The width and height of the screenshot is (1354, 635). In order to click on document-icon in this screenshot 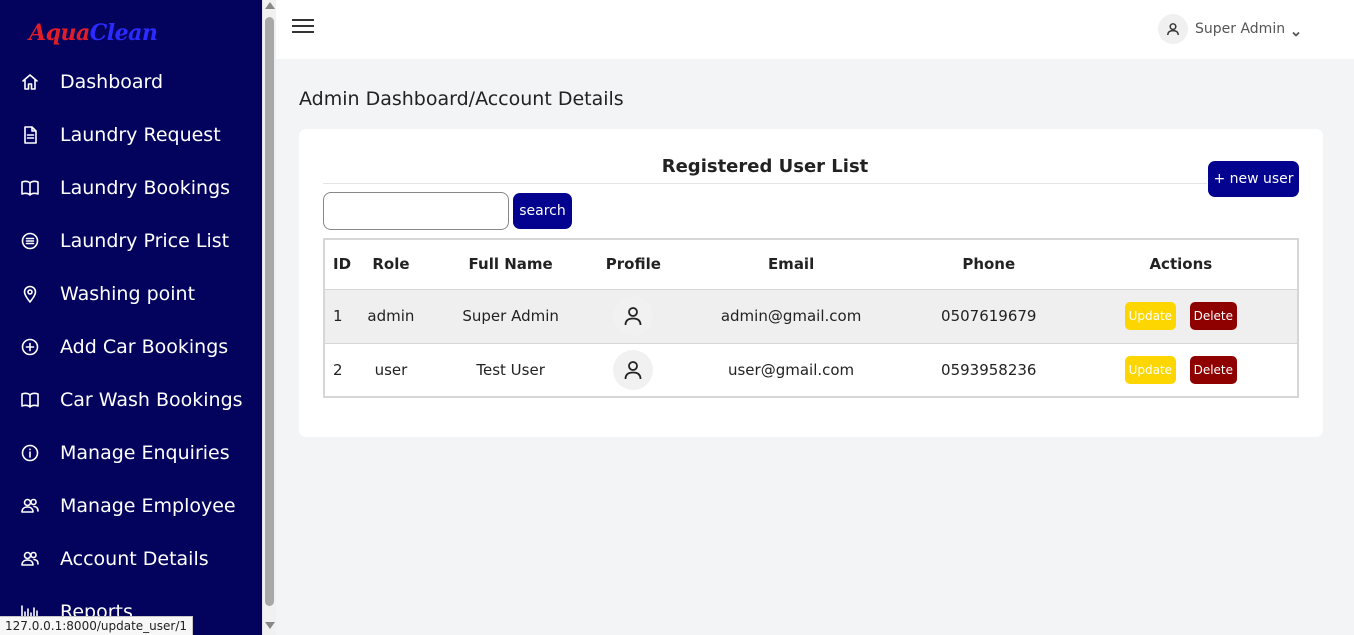, I will do `click(30, 135)`.